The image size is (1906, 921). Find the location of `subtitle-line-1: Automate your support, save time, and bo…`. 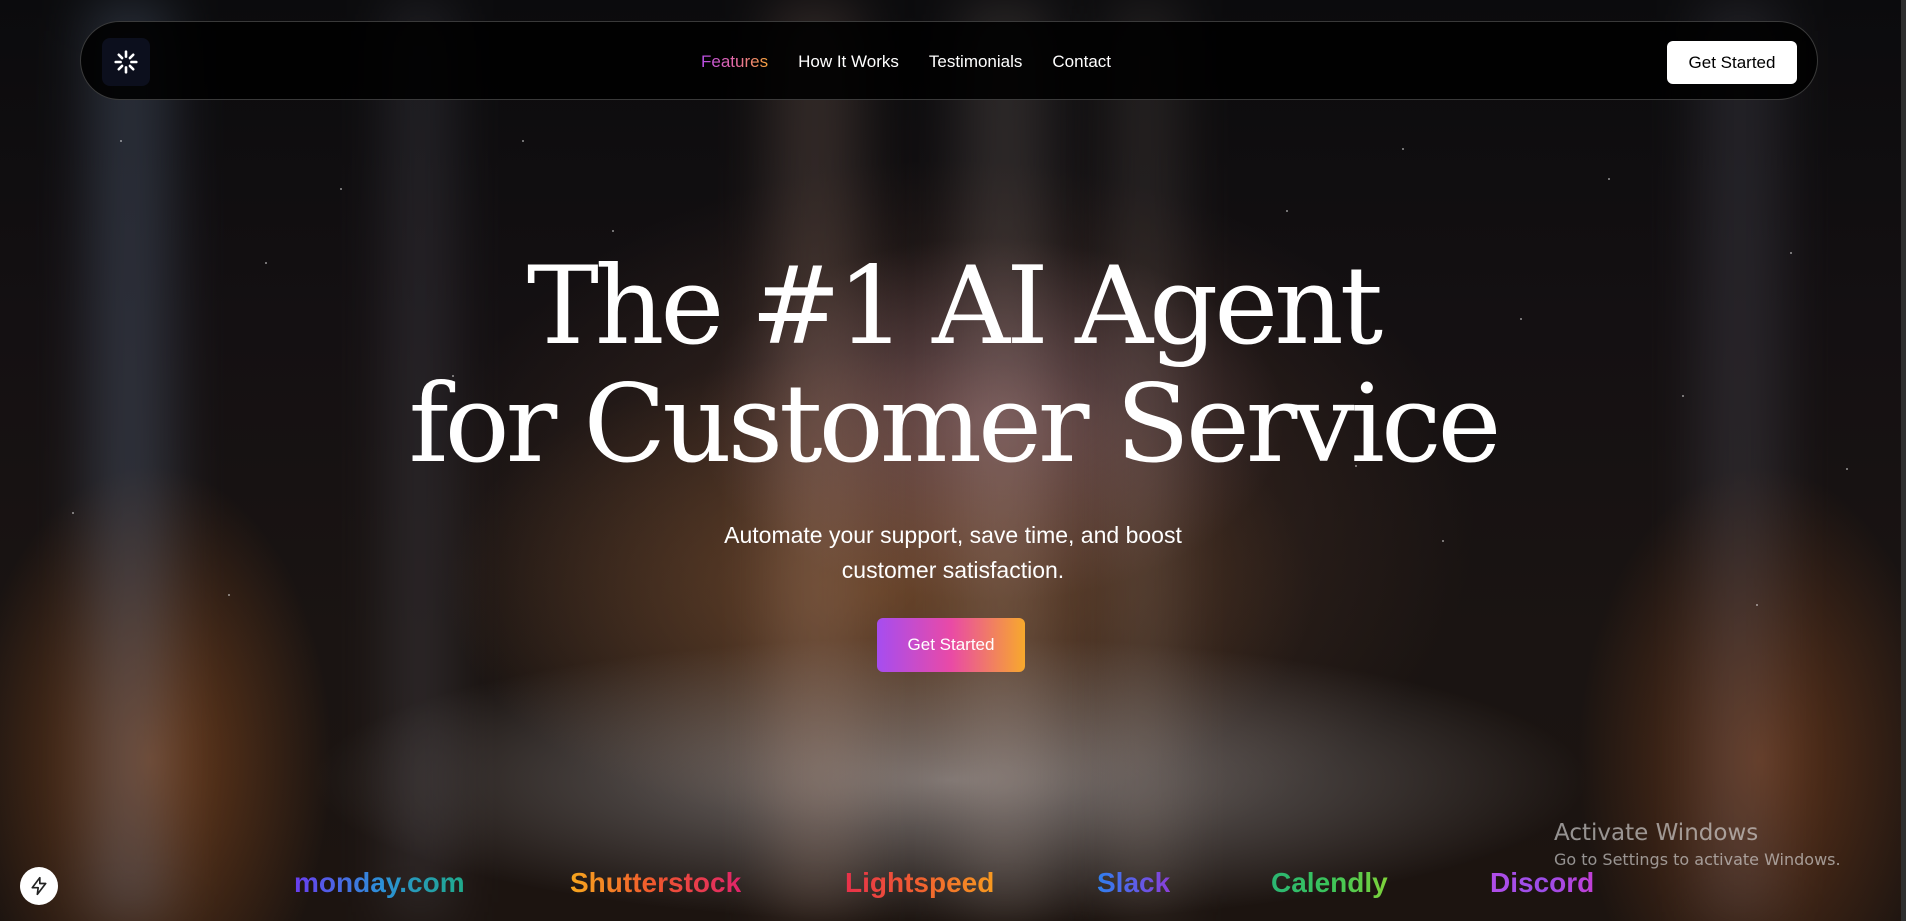

subtitle-line-1: Automate your support, save time, and bo… is located at coordinates (953, 535).